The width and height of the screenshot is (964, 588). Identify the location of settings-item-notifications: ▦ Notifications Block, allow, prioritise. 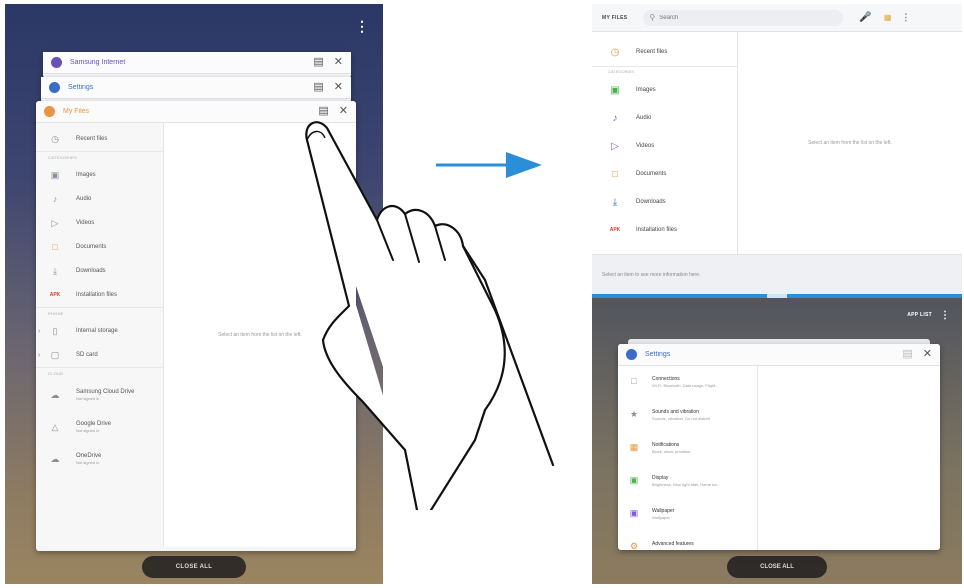
(687, 452).